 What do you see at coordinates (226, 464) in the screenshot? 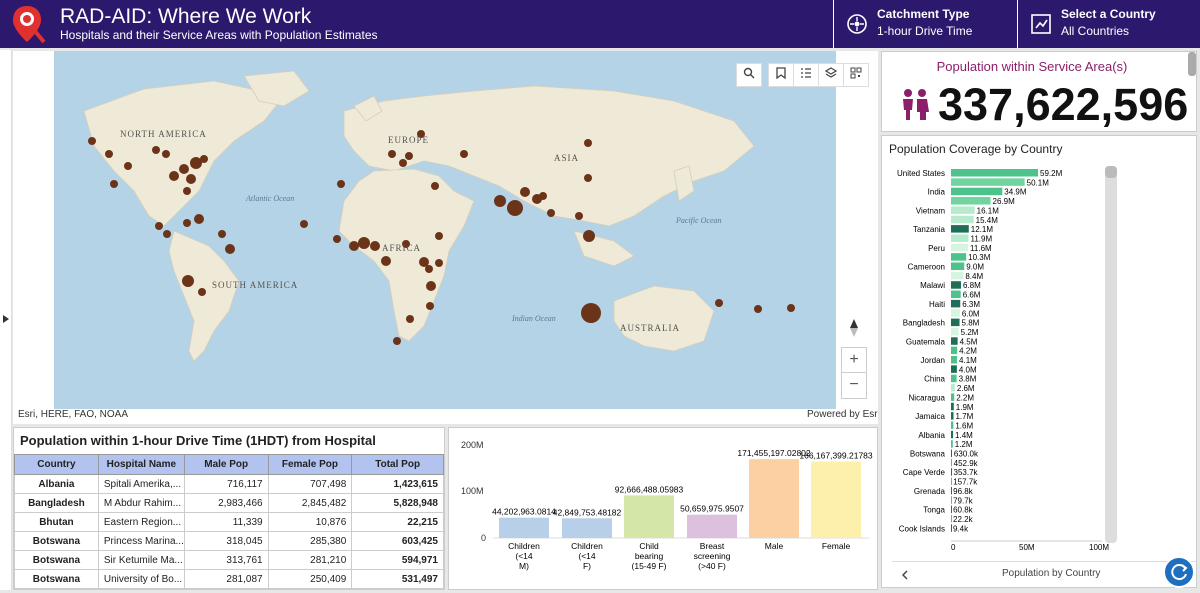
I see `col-male-pop: Male Pop` at bounding box center [226, 464].